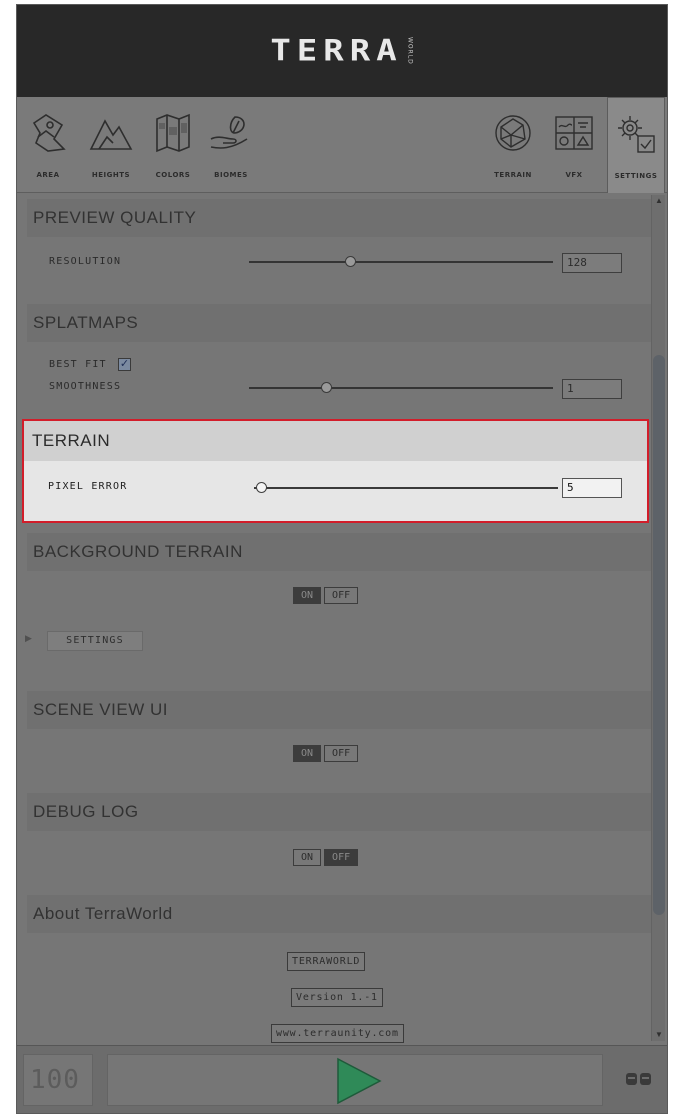 This screenshot has width=681, height=1116. I want to click on expand-triangle-icon: ▶, so click(28, 638).